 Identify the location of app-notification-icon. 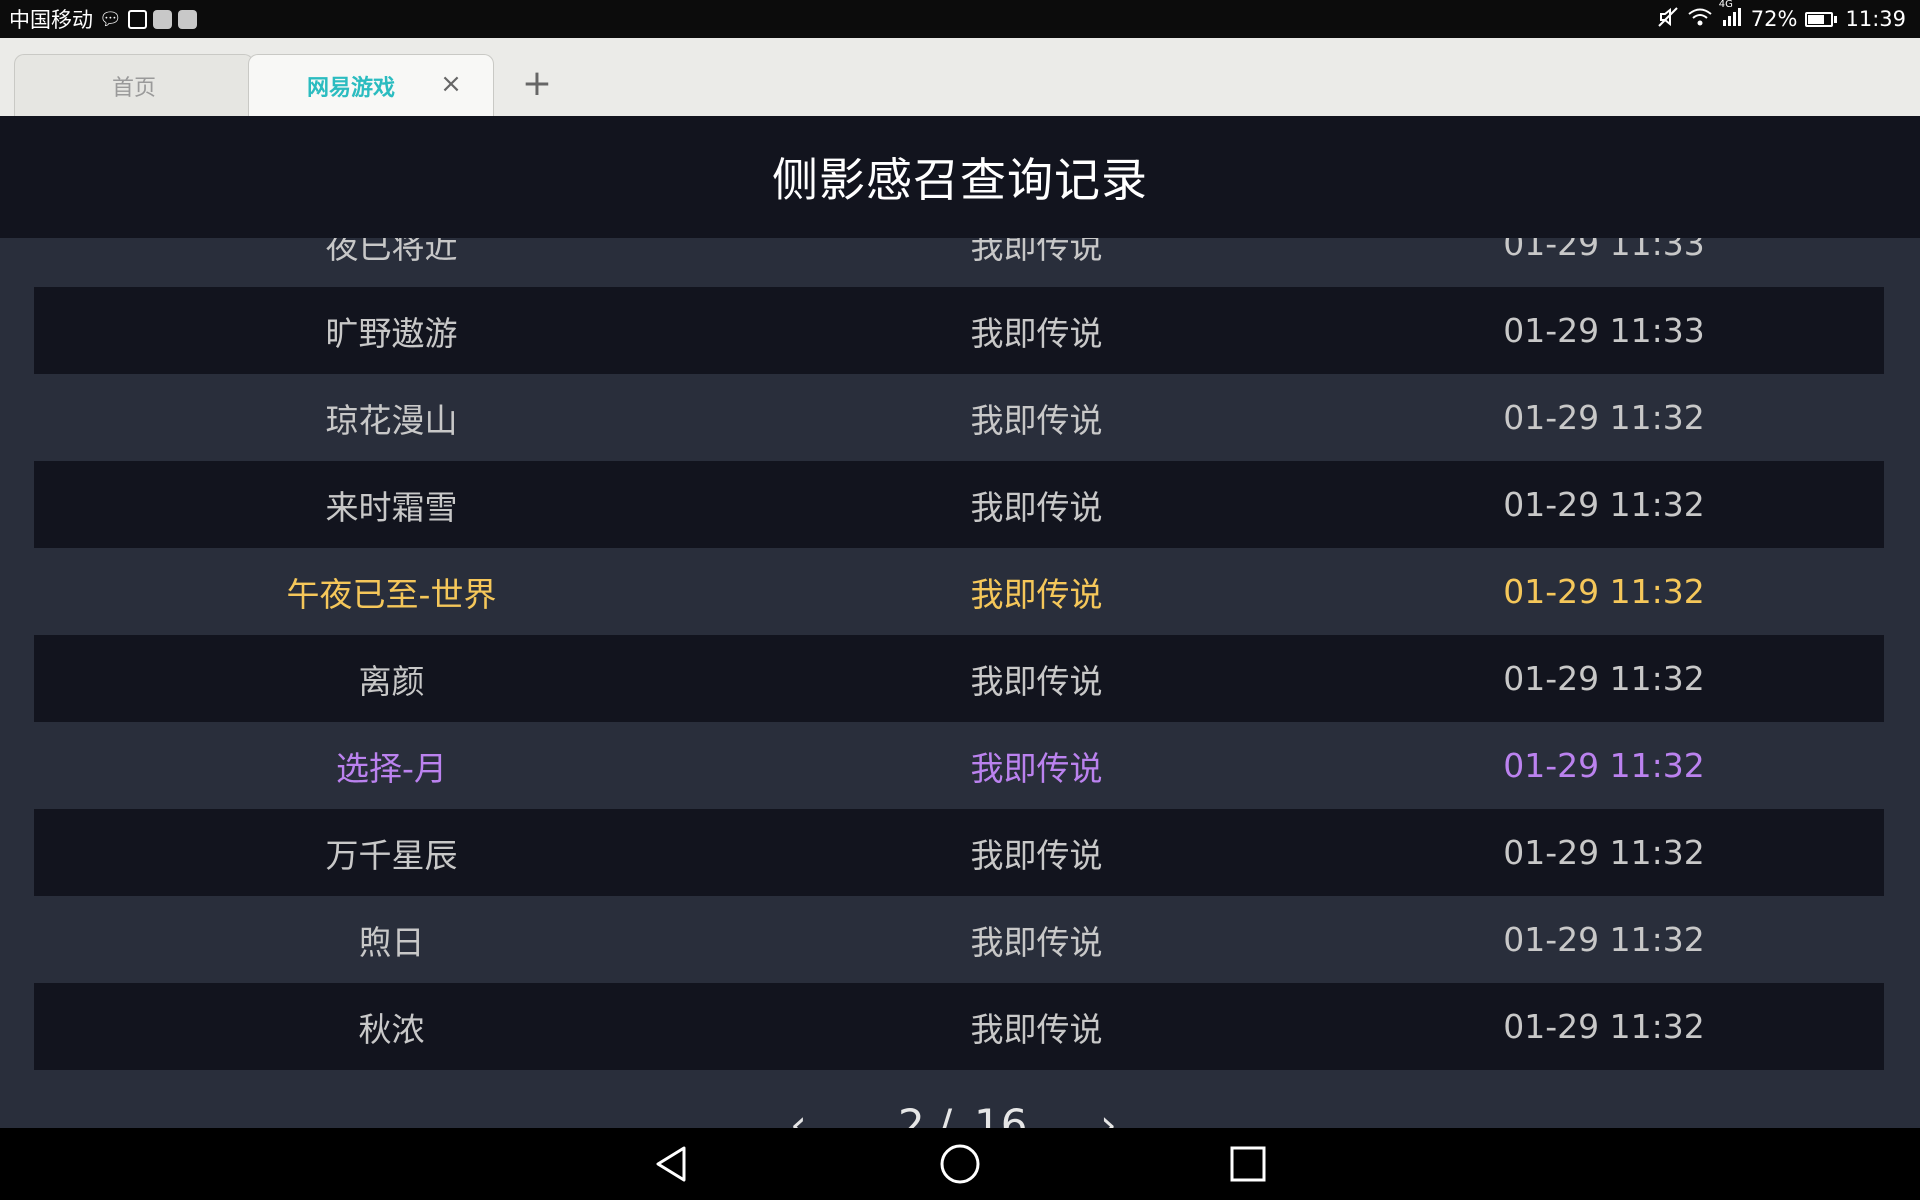
(162, 19).